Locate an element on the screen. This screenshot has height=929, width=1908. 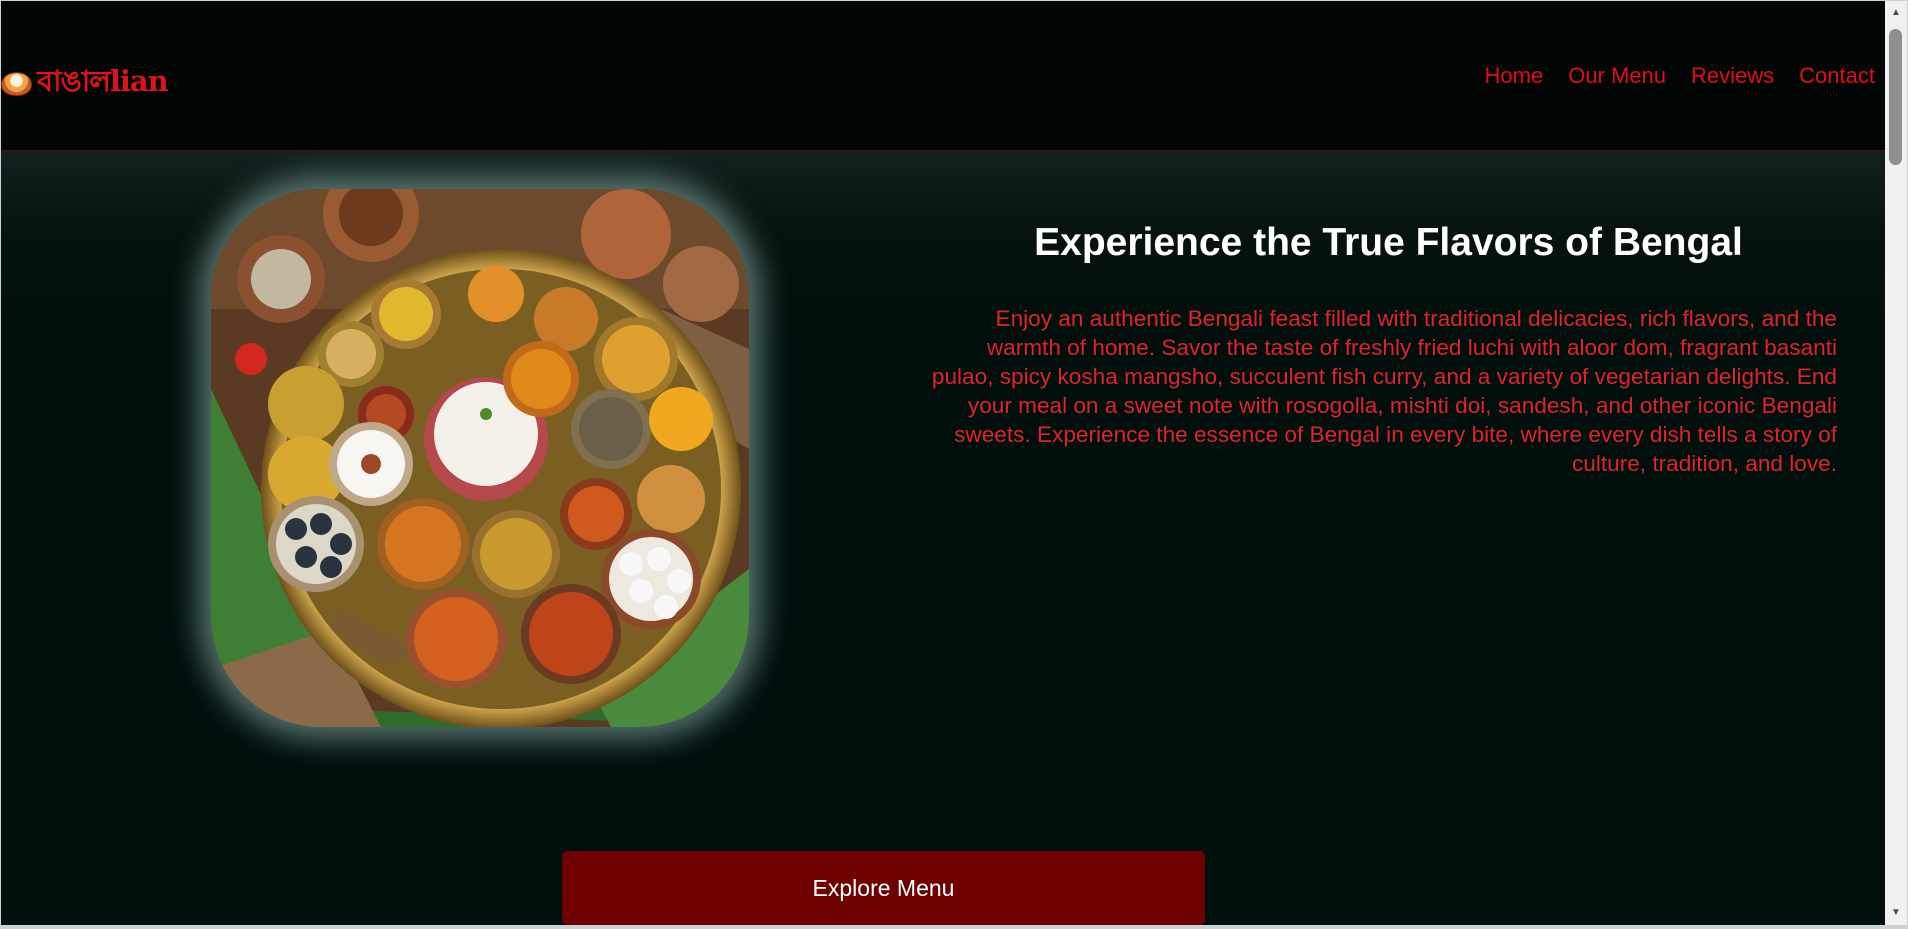
window-bottom-edge is located at coordinates (954, 927).